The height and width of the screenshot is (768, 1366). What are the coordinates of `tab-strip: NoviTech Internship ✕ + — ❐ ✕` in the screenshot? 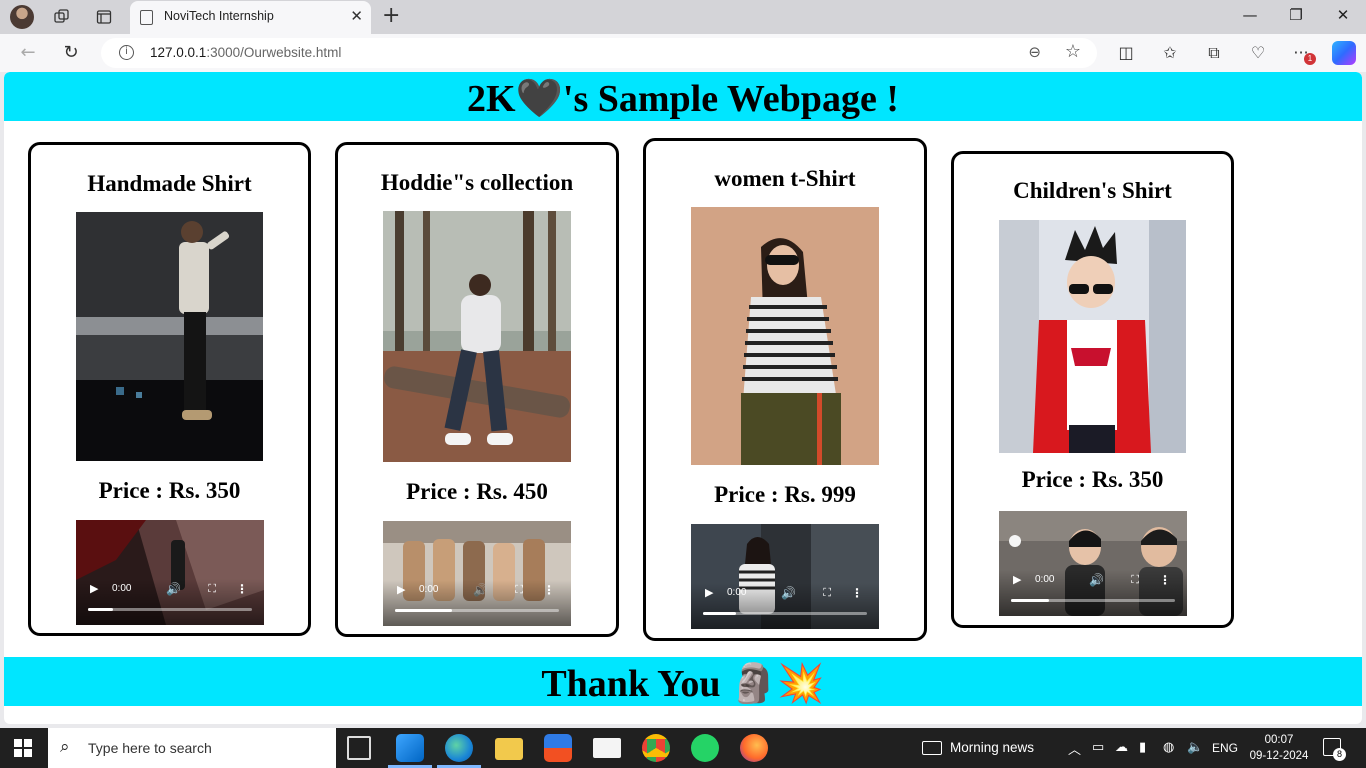 It's located at (683, 17).